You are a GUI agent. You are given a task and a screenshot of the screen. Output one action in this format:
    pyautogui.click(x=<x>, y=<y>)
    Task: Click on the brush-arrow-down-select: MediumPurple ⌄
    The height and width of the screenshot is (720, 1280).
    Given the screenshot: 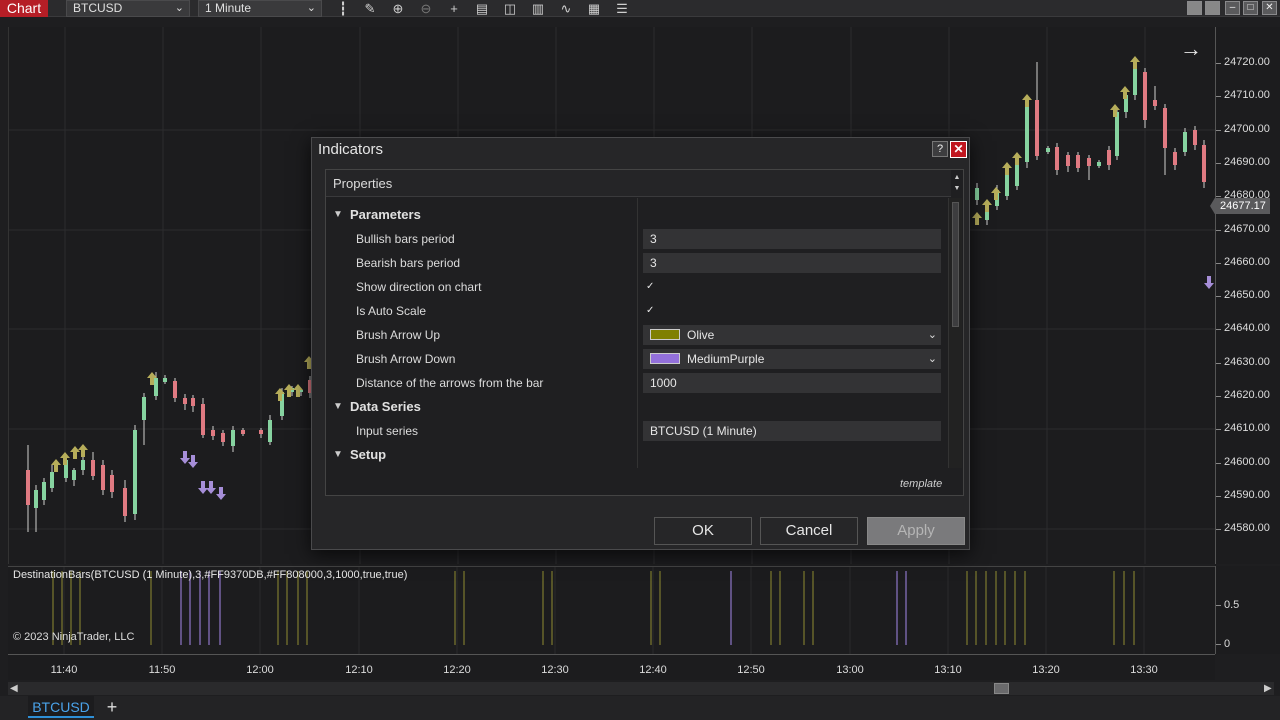 What is the action you would take?
    pyautogui.click(x=792, y=359)
    